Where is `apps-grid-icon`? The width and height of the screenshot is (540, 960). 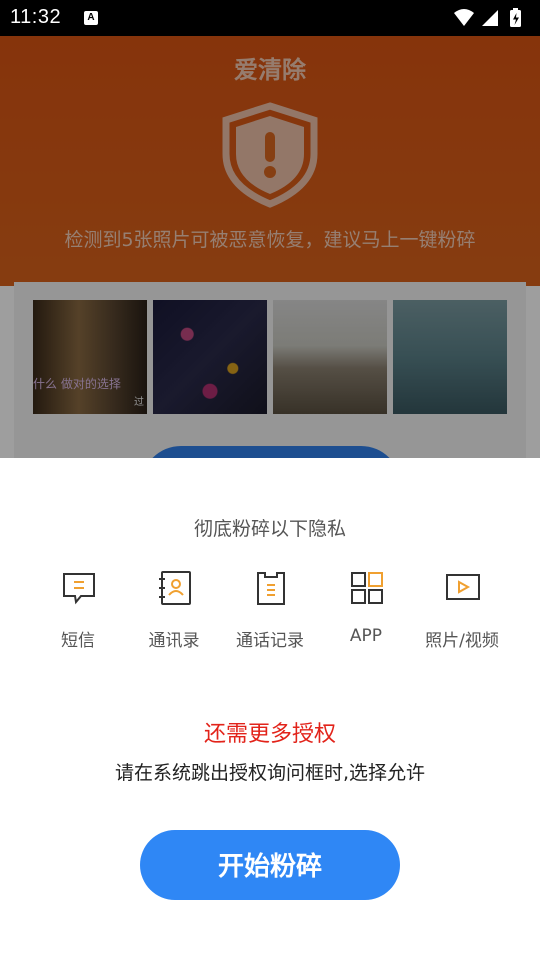 apps-grid-icon is located at coordinates (367, 588).